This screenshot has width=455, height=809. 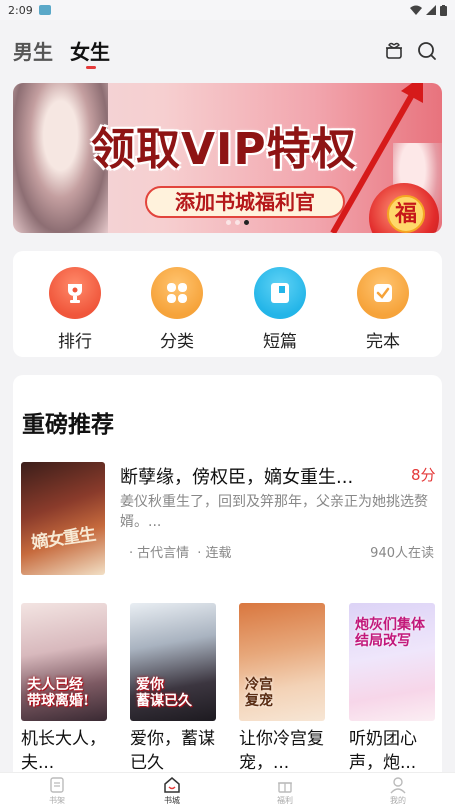 I want to click on book-item: 爱你 蓄谋已久 爱你，蓄谋已久, so click(x=173, y=689).